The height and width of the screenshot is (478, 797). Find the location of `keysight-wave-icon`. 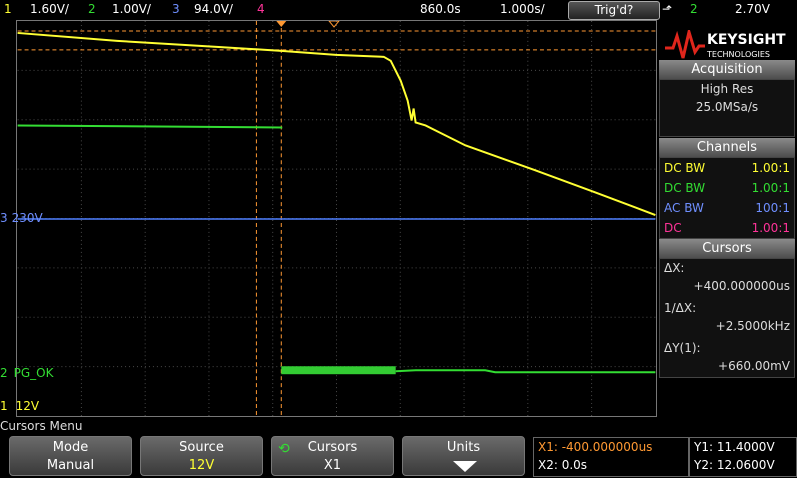

keysight-wave-icon is located at coordinates (685, 44).